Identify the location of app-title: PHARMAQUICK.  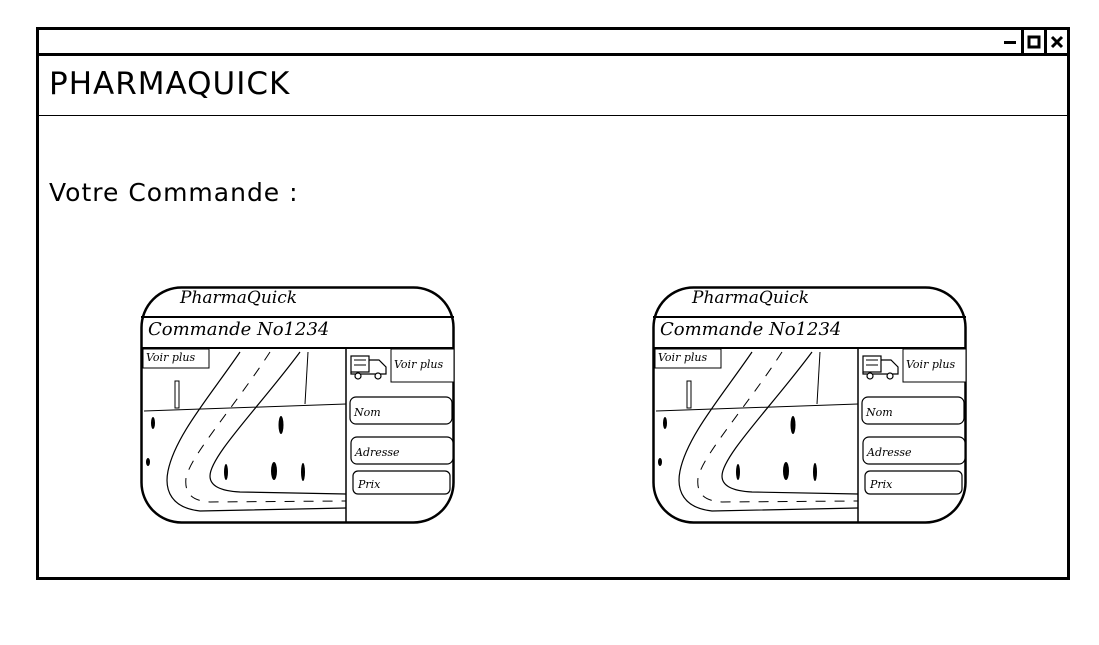
(170, 84).